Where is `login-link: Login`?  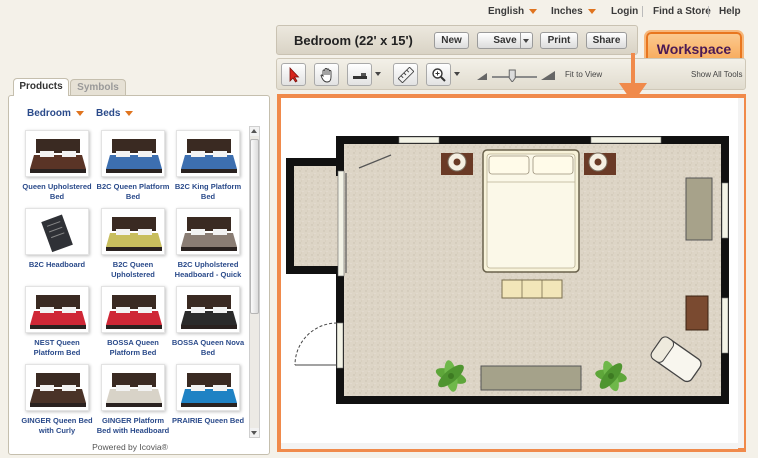 login-link: Login is located at coordinates (624, 11).